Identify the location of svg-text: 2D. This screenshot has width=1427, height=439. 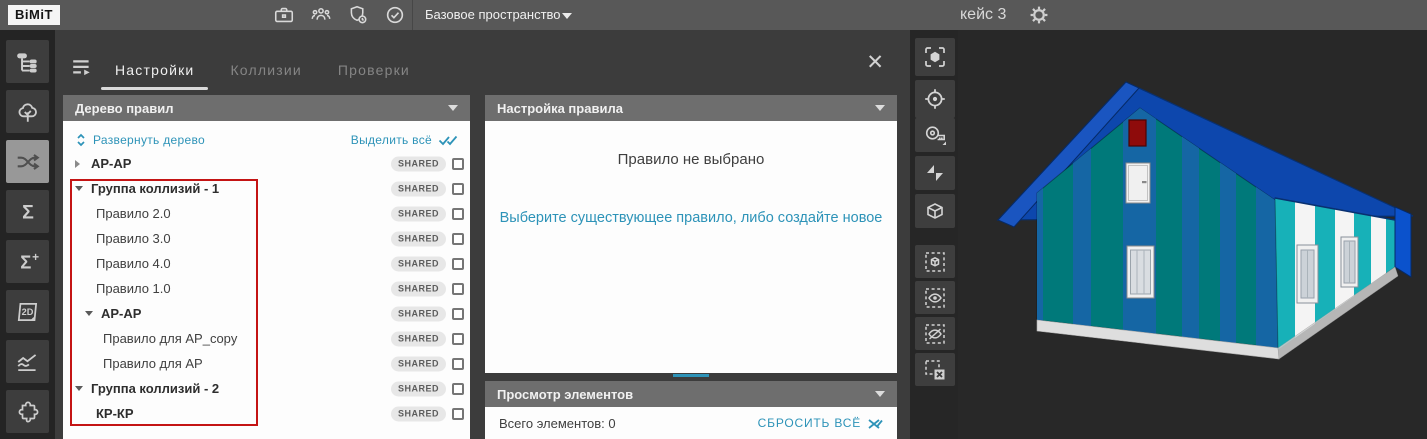
(27, 312).